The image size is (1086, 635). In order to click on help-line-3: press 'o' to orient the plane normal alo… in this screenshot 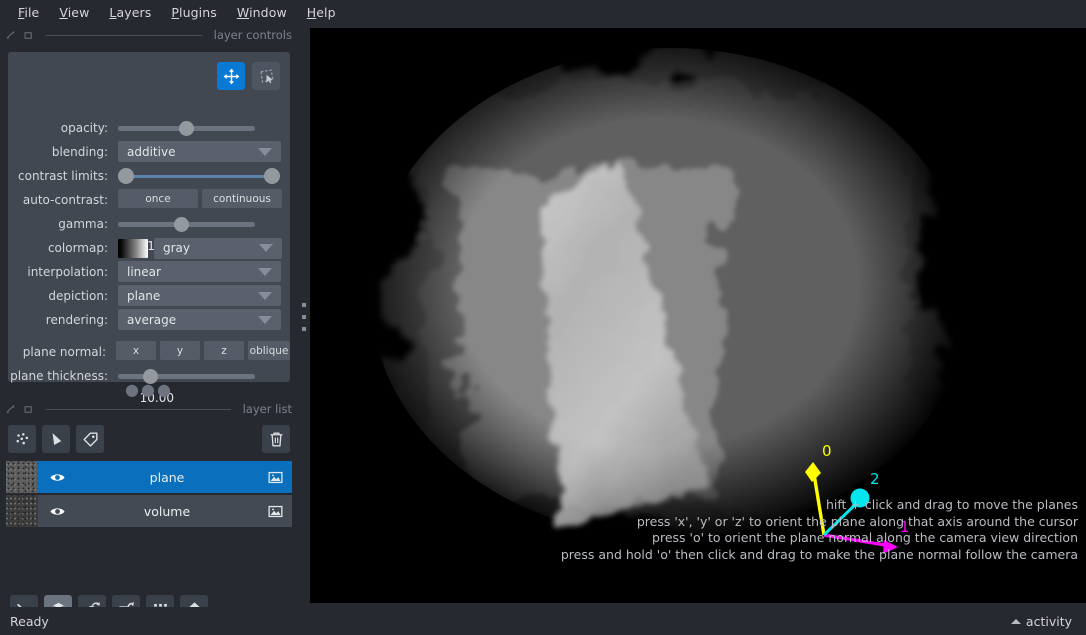, I will do `click(865, 537)`.